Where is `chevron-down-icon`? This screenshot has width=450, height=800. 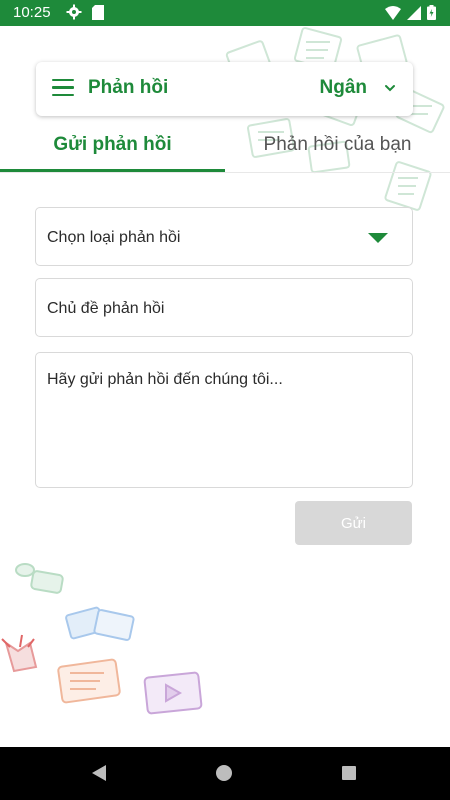 chevron-down-icon is located at coordinates (390, 88).